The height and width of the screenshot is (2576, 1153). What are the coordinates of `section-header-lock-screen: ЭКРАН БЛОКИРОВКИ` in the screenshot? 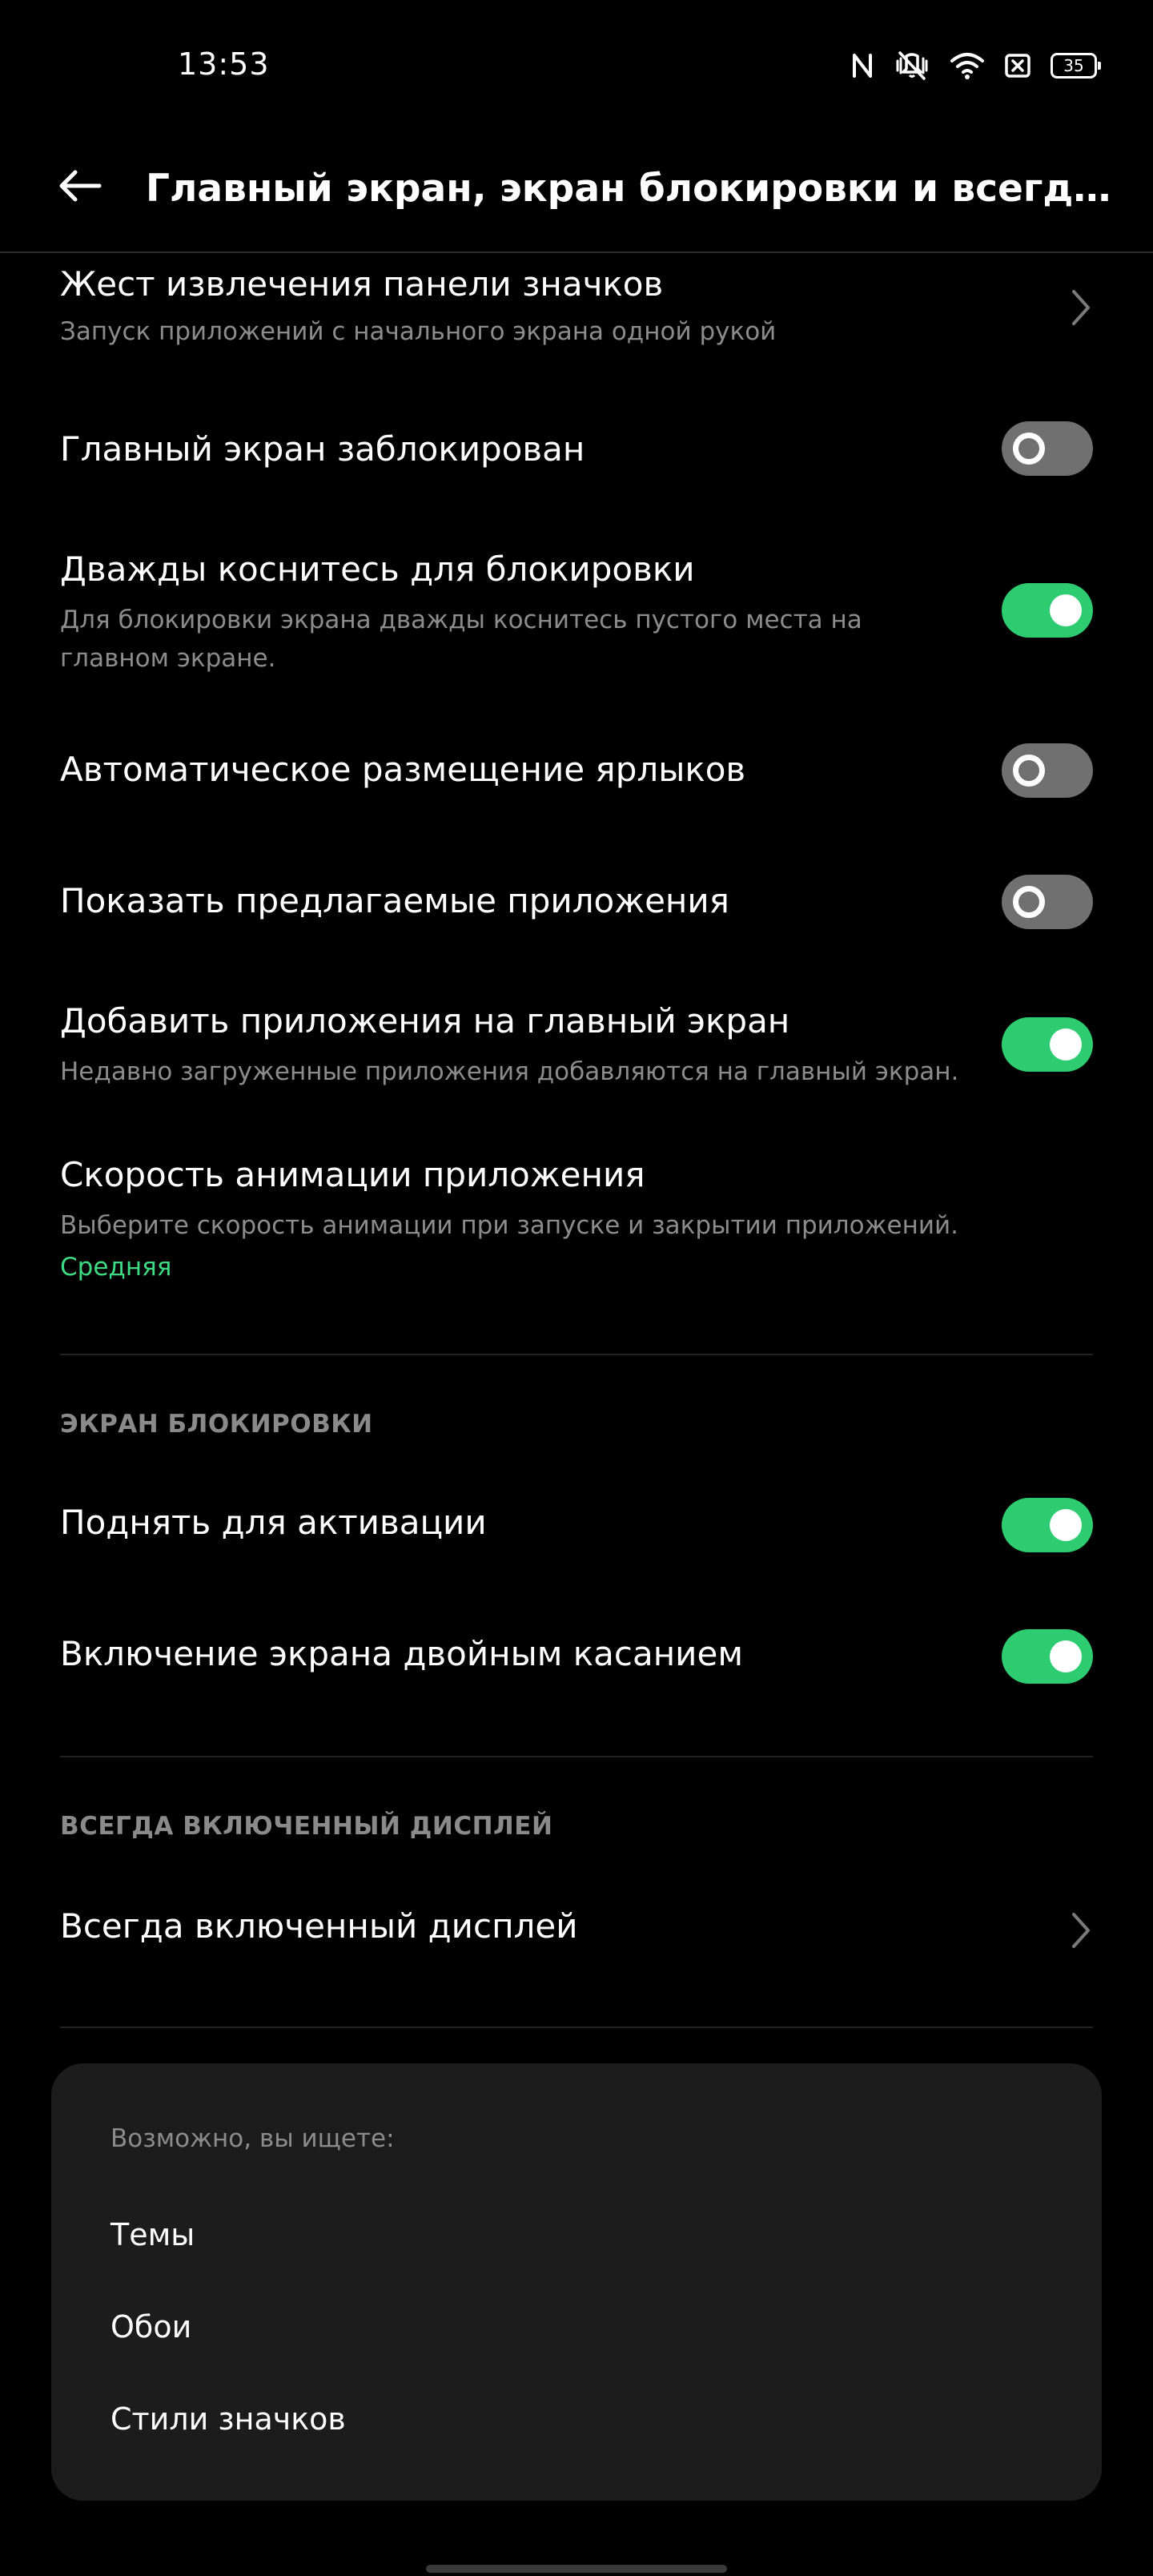 It's located at (217, 1425).